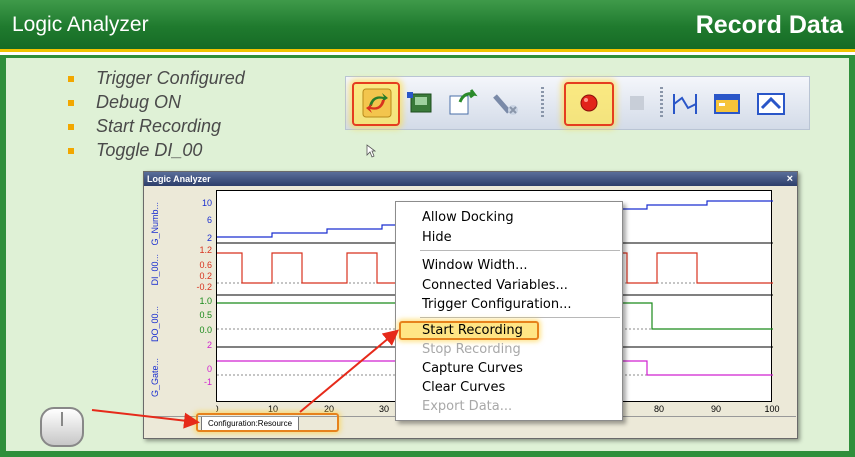 The height and width of the screenshot is (457, 855). I want to click on annotation-arrows, so click(245, 379).